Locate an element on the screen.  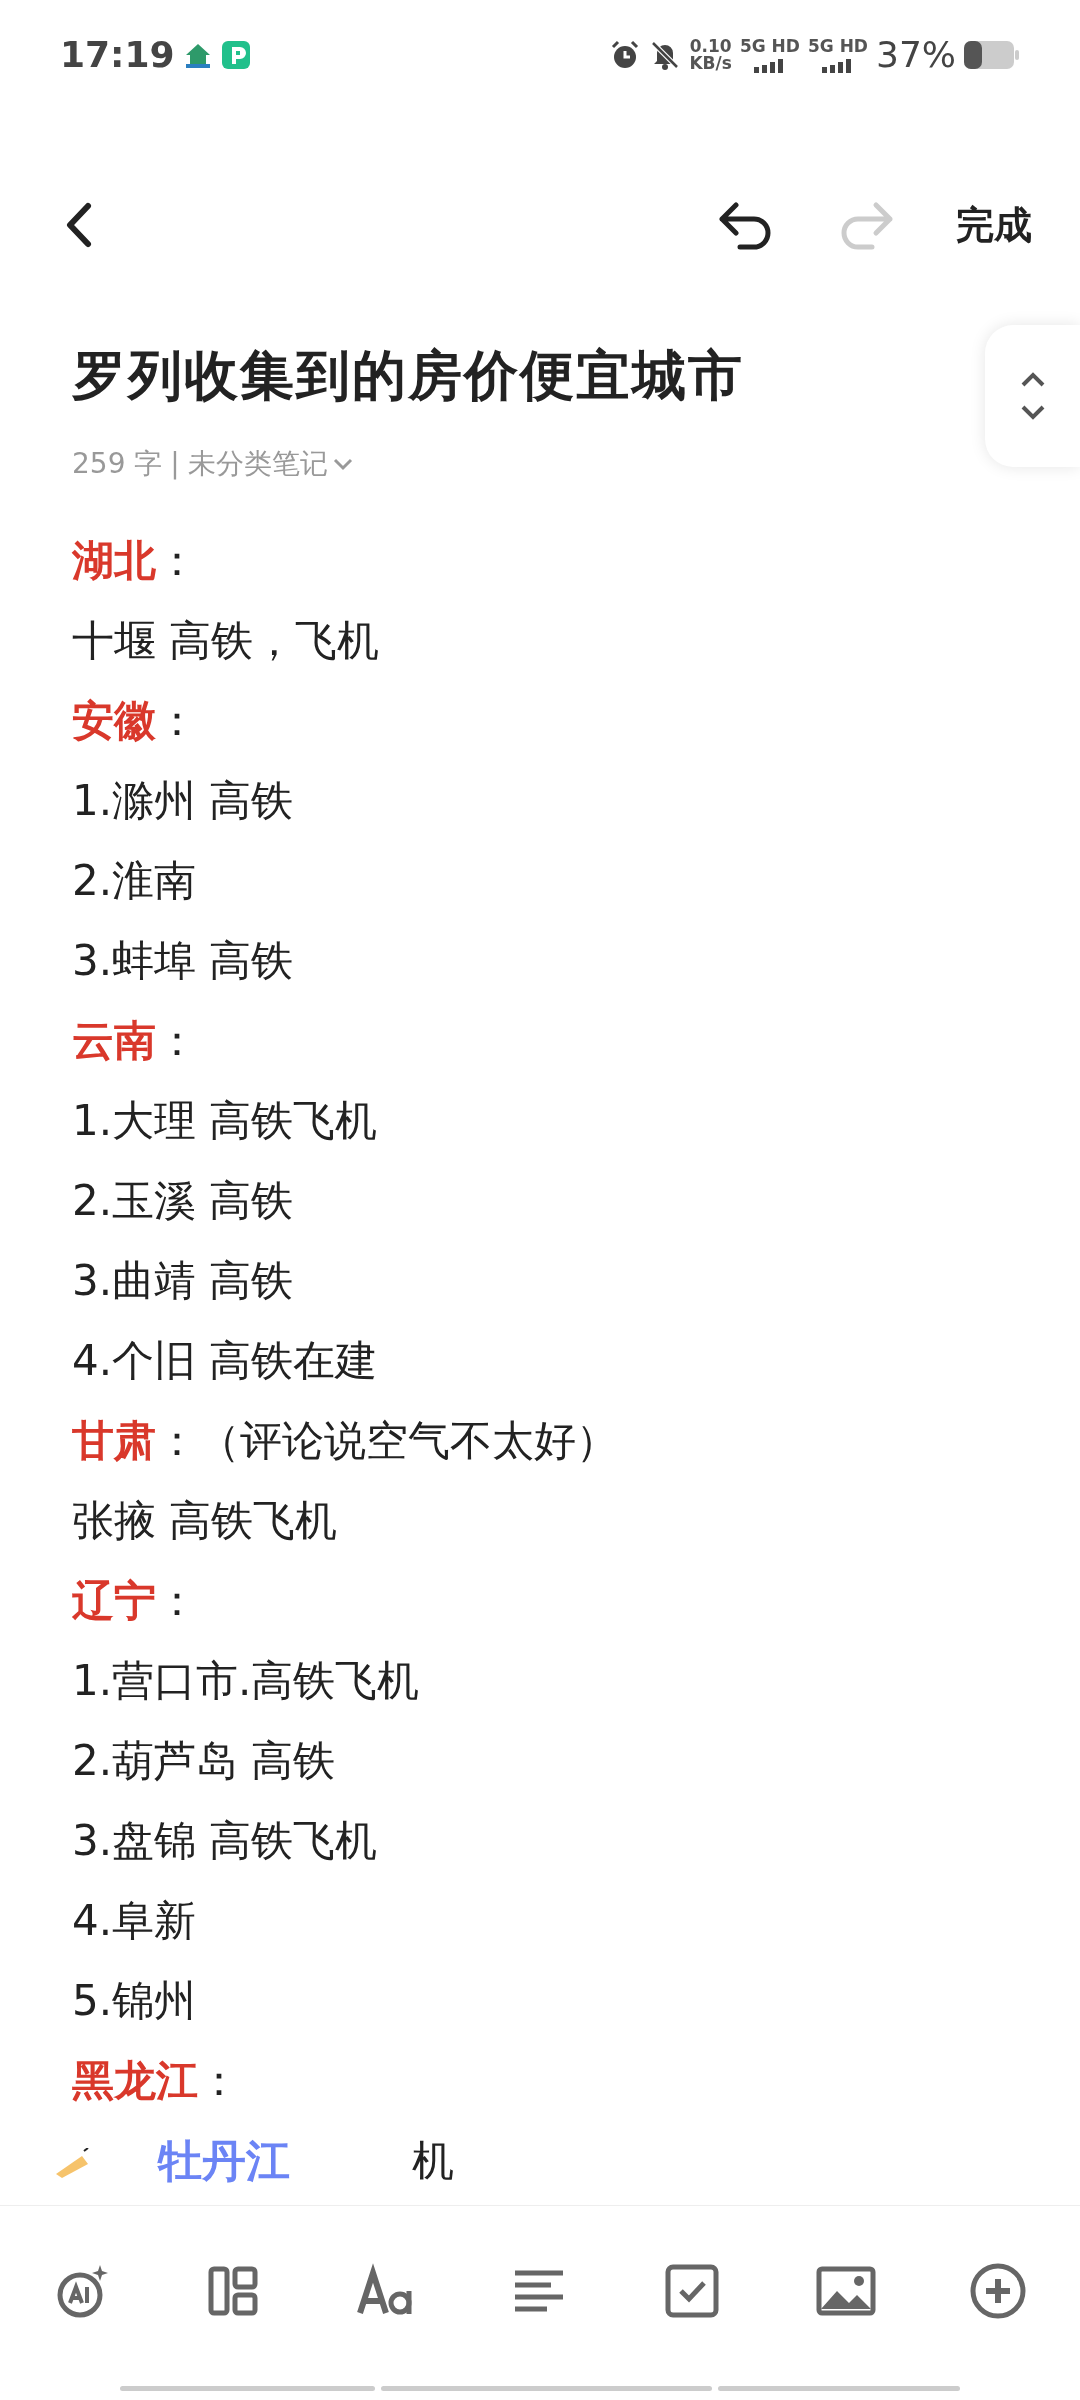
done-button: 完成 is located at coordinates (994, 225).